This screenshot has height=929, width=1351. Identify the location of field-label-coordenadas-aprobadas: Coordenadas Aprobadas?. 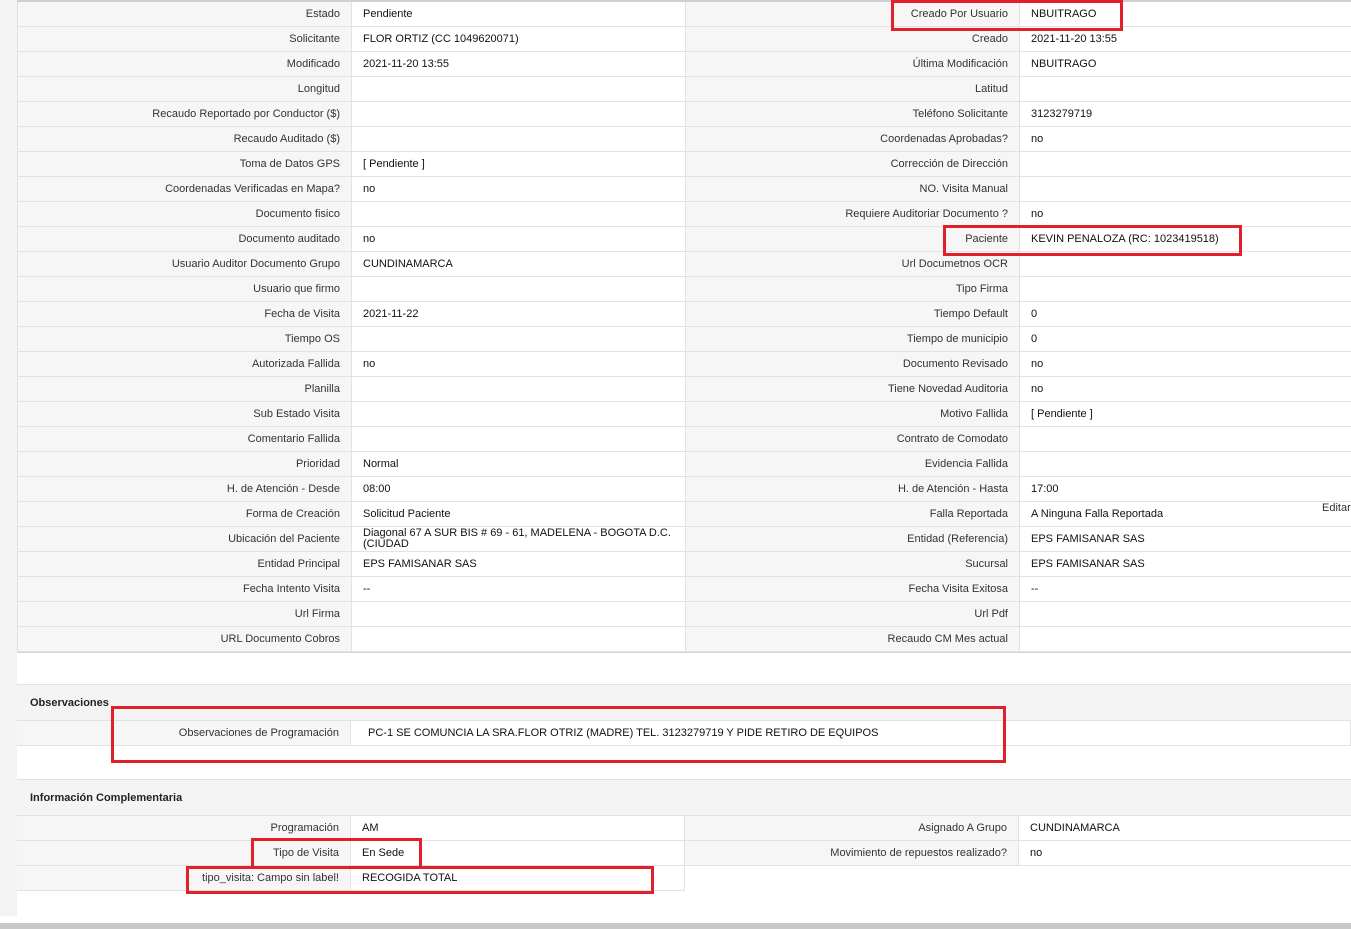
(853, 139).